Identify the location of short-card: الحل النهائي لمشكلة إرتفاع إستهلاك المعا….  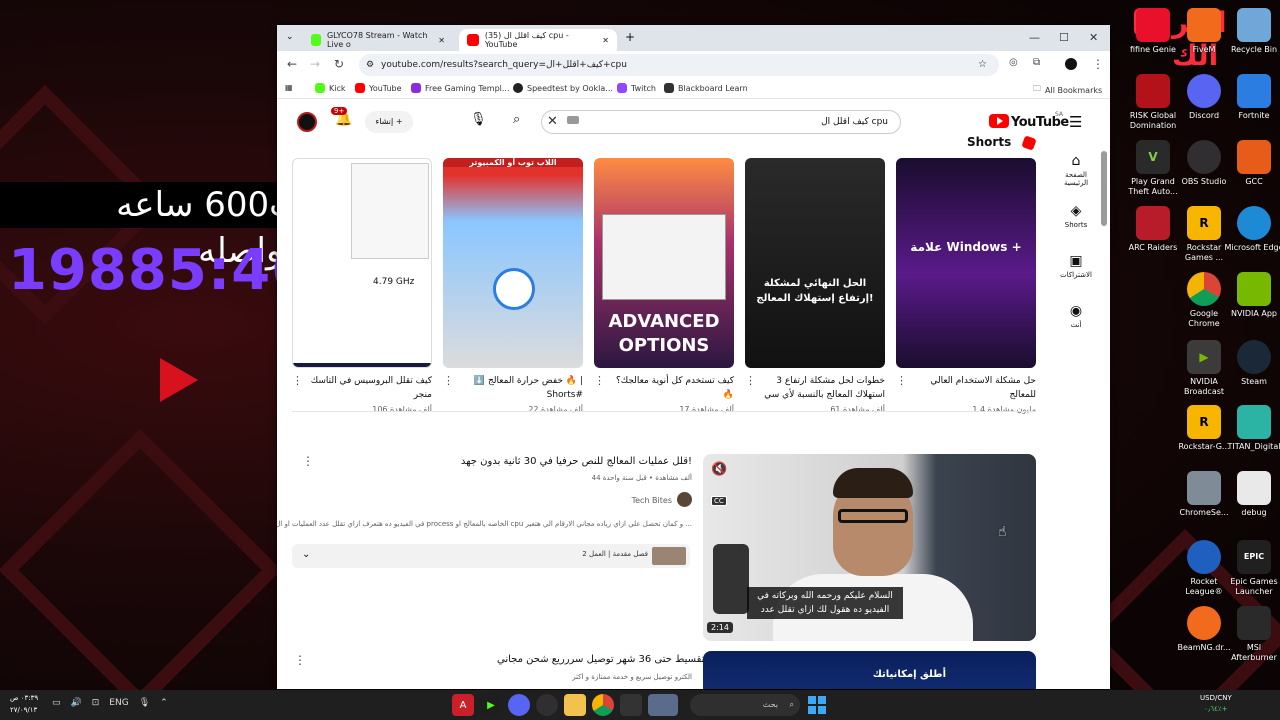
(815, 286).